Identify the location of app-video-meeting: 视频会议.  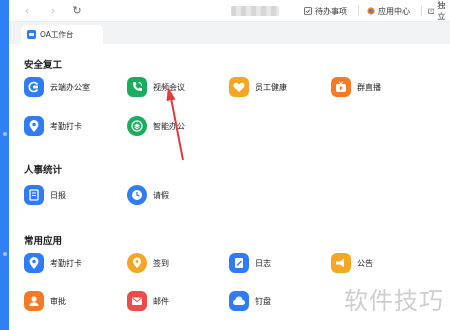
(156, 87).